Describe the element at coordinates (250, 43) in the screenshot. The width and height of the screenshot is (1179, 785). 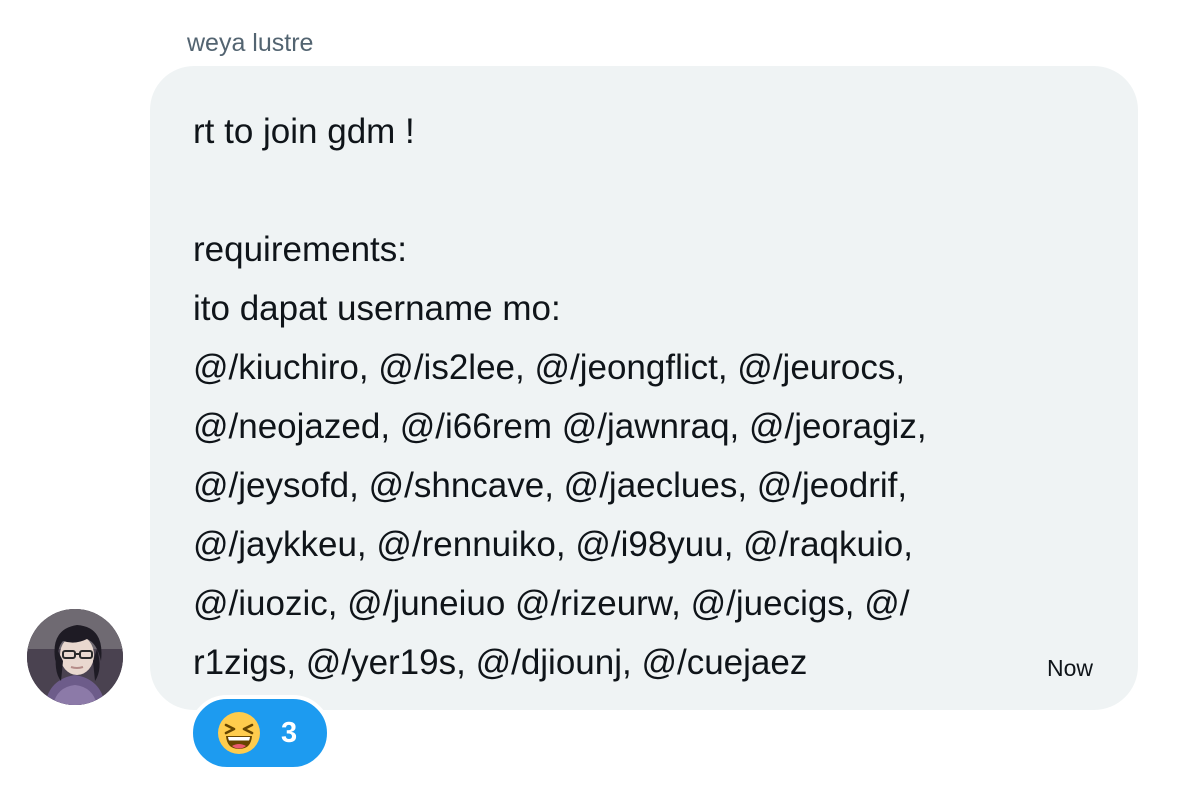
I see `sender-name: weya lustre` at that location.